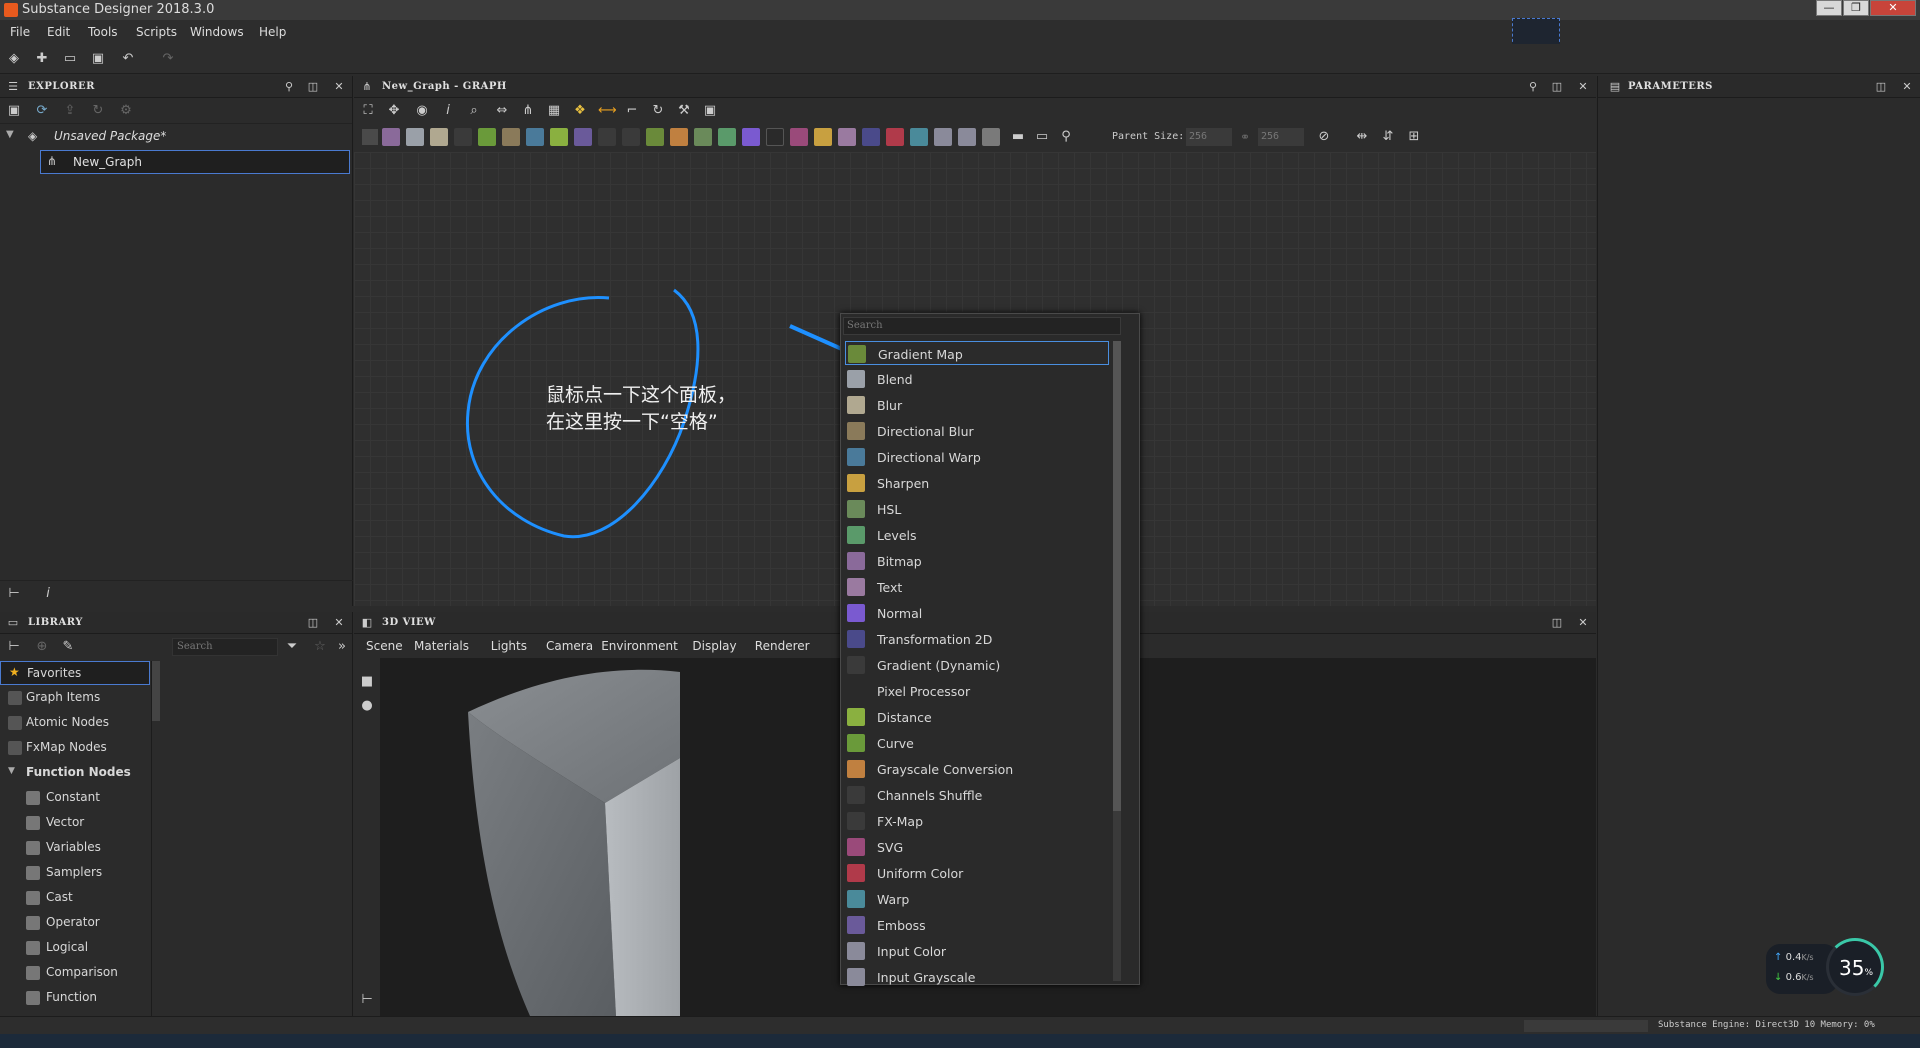 Image resolution: width=1920 pixels, height=1048 pixels. What do you see at coordinates (977, 509) in the screenshot?
I see `node-option-hsl: HSL` at bounding box center [977, 509].